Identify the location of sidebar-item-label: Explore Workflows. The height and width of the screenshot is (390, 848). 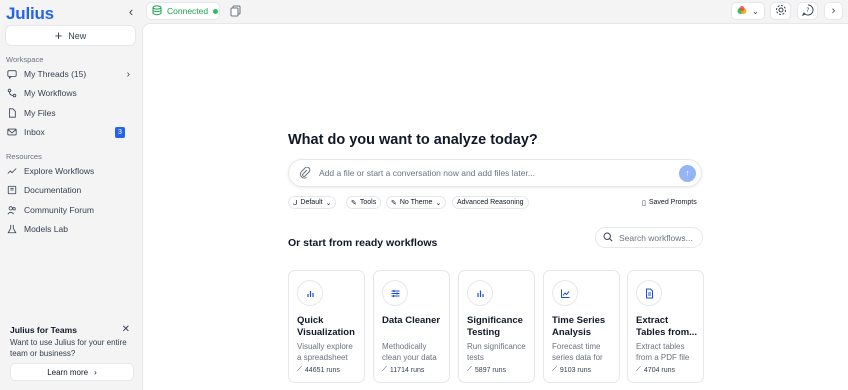
(59, 171).